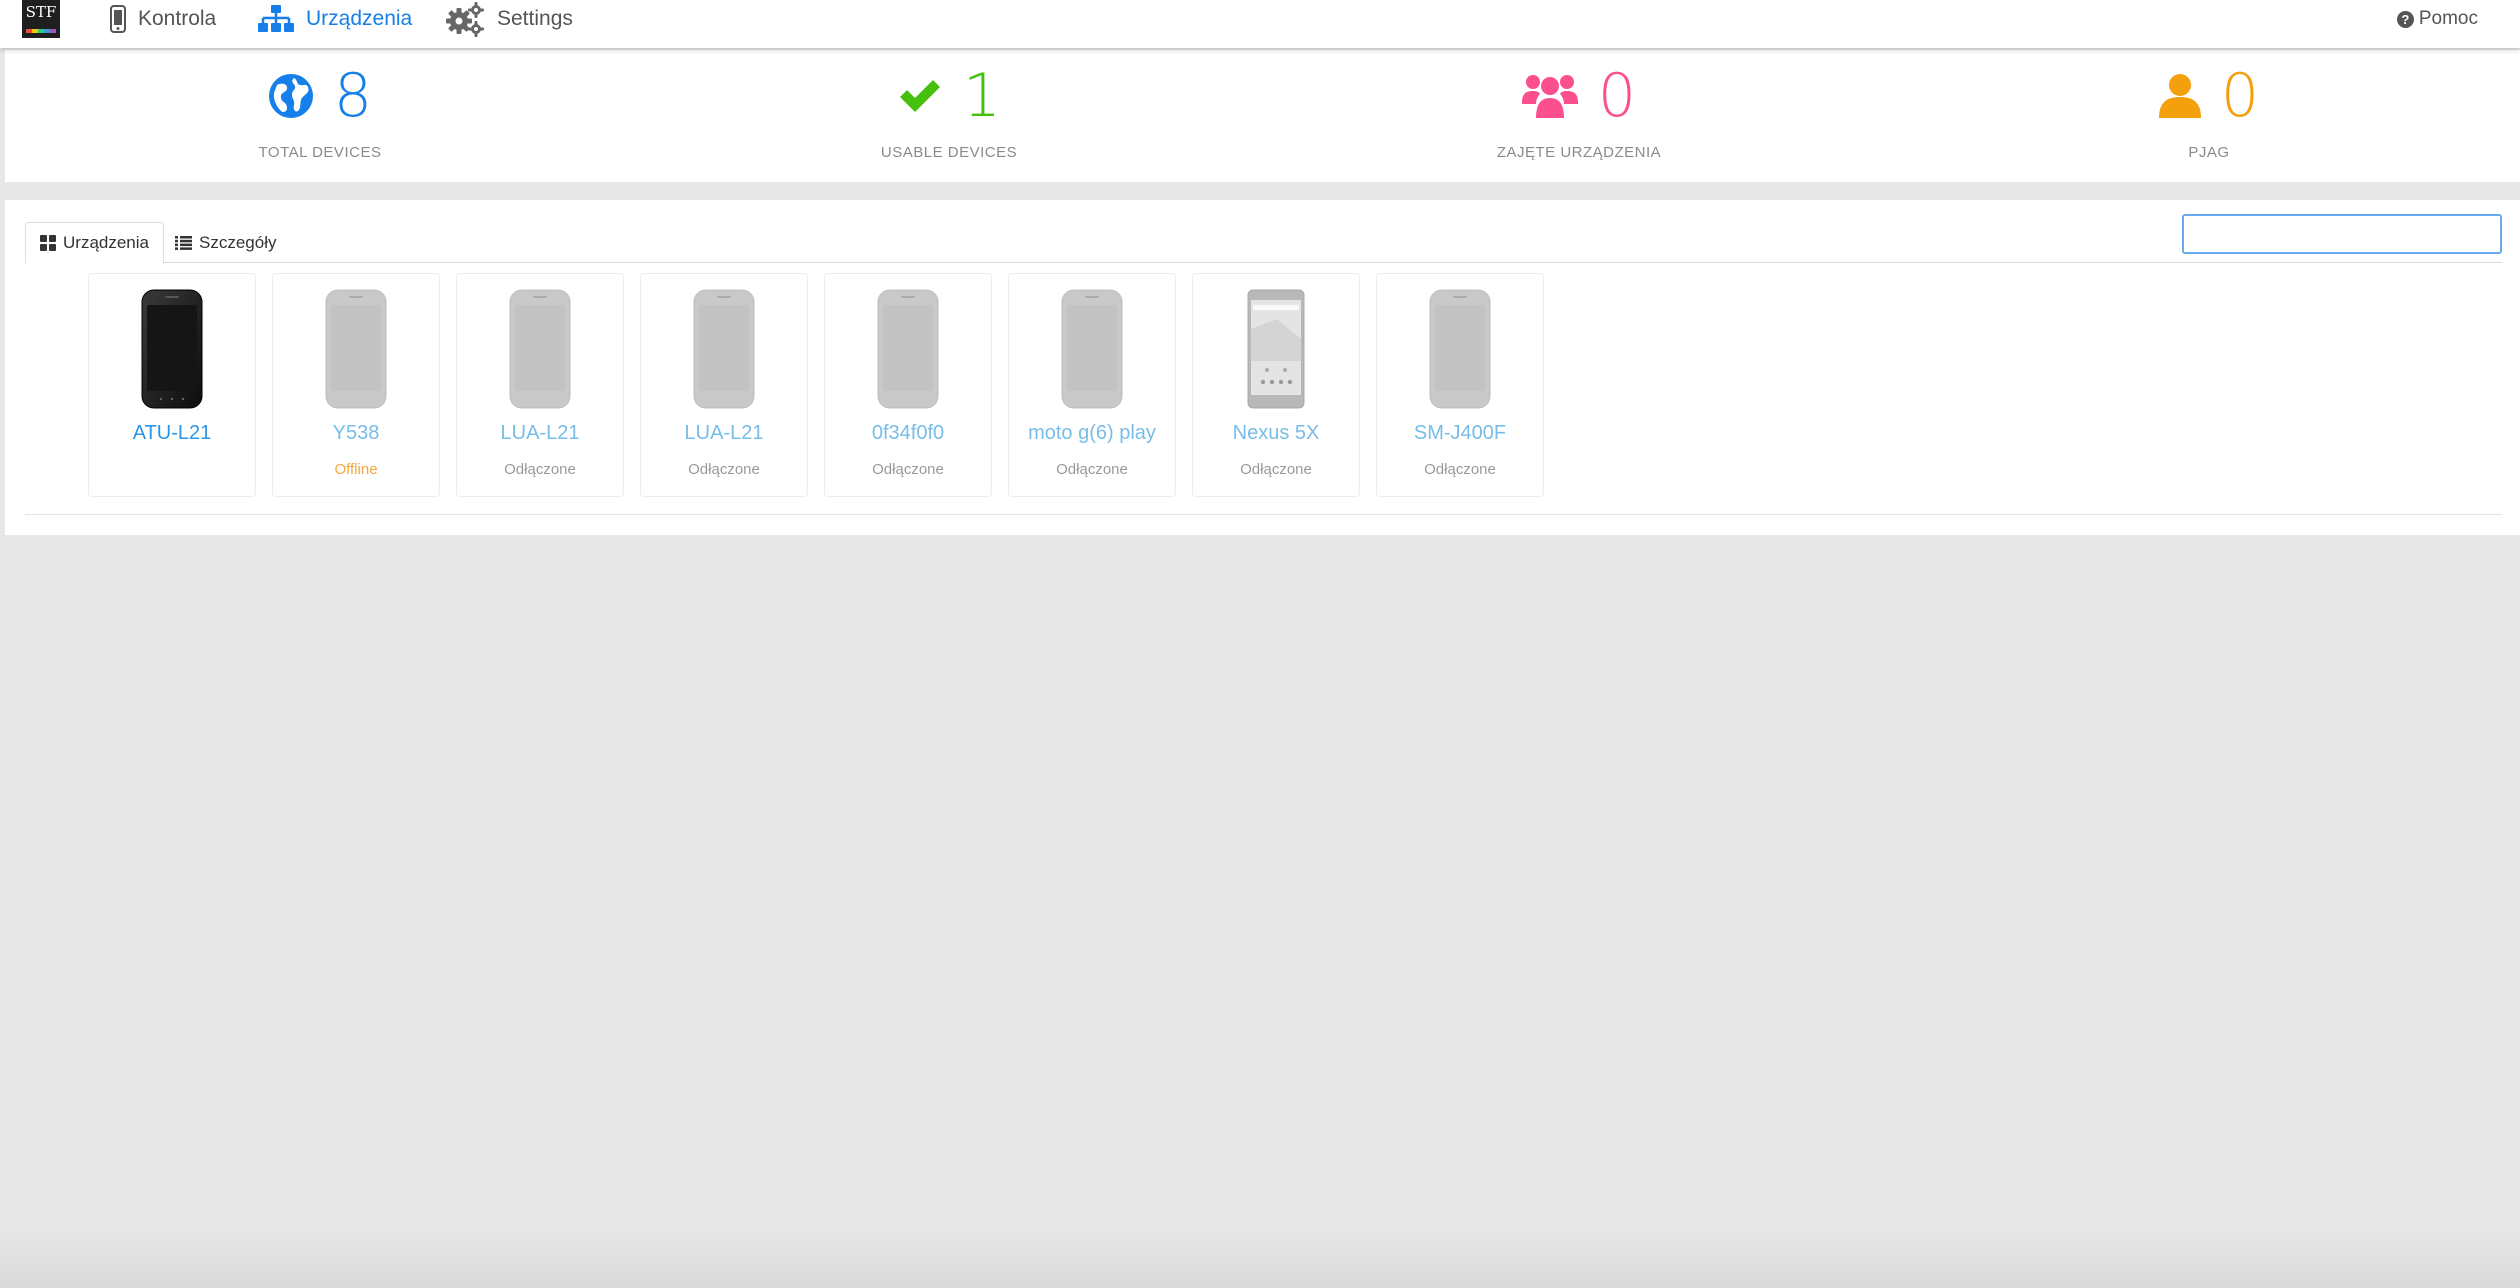  I want to click on device-search-input, so click(2342, 234).